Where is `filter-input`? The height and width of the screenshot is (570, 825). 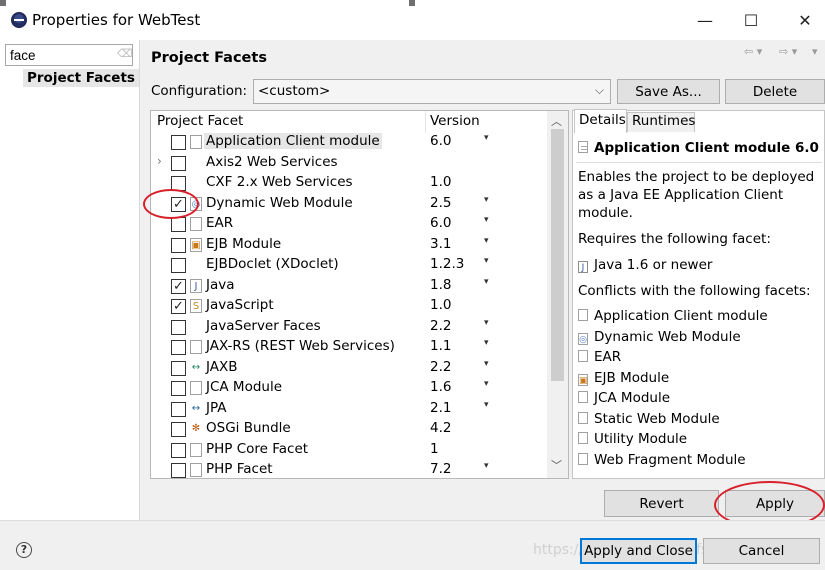 filter-input is located at coordinates (69, 55).